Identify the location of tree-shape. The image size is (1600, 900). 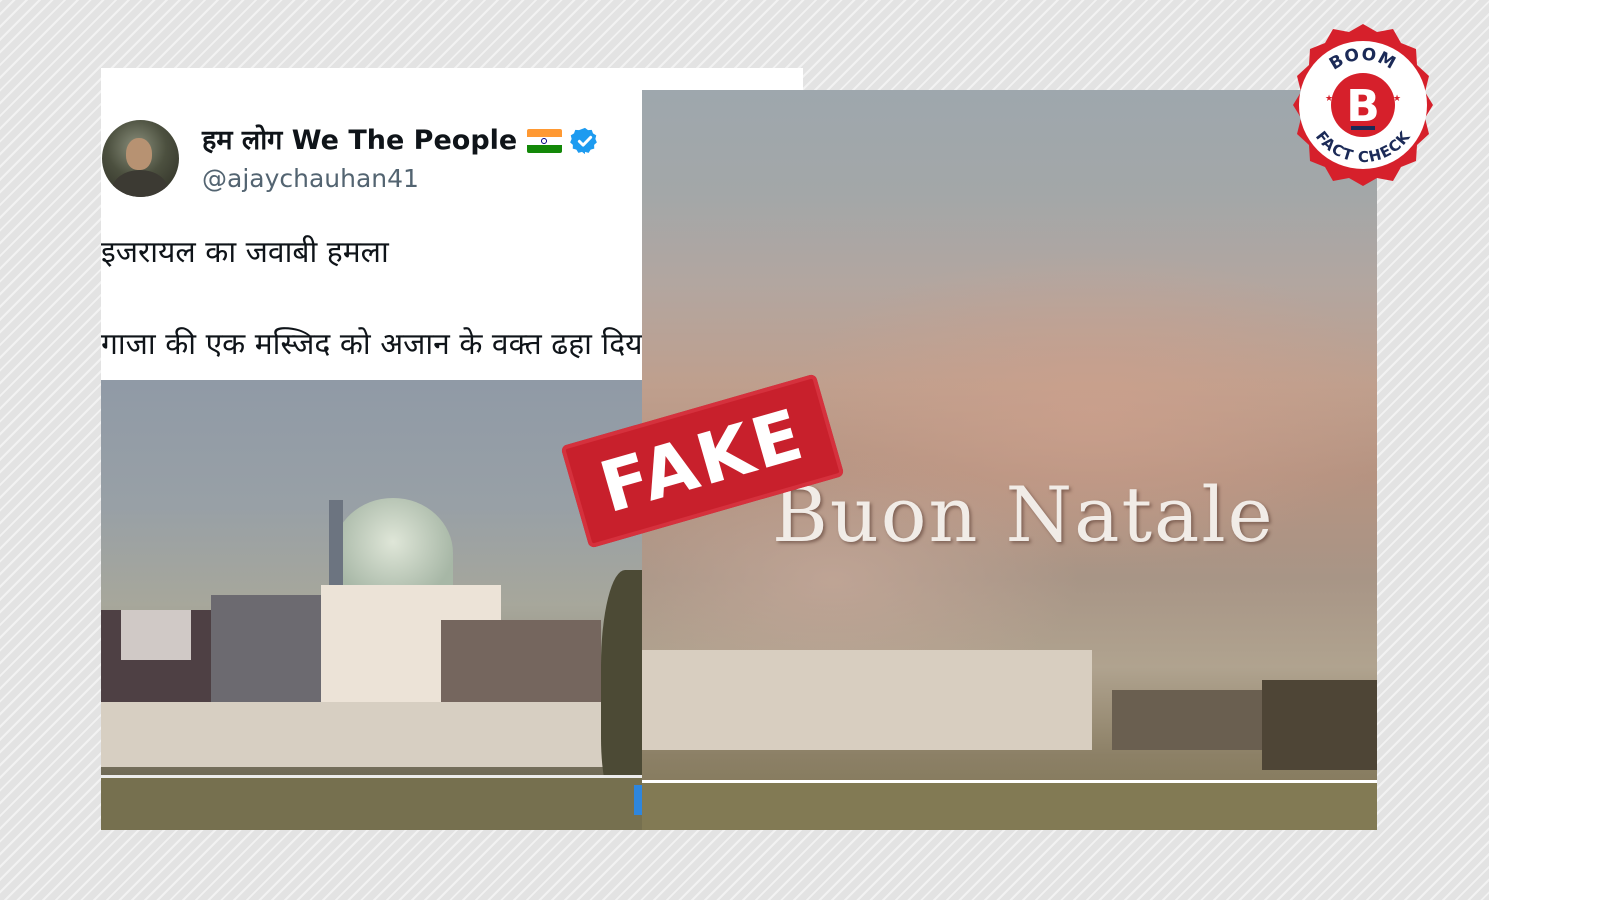
(621, 690).